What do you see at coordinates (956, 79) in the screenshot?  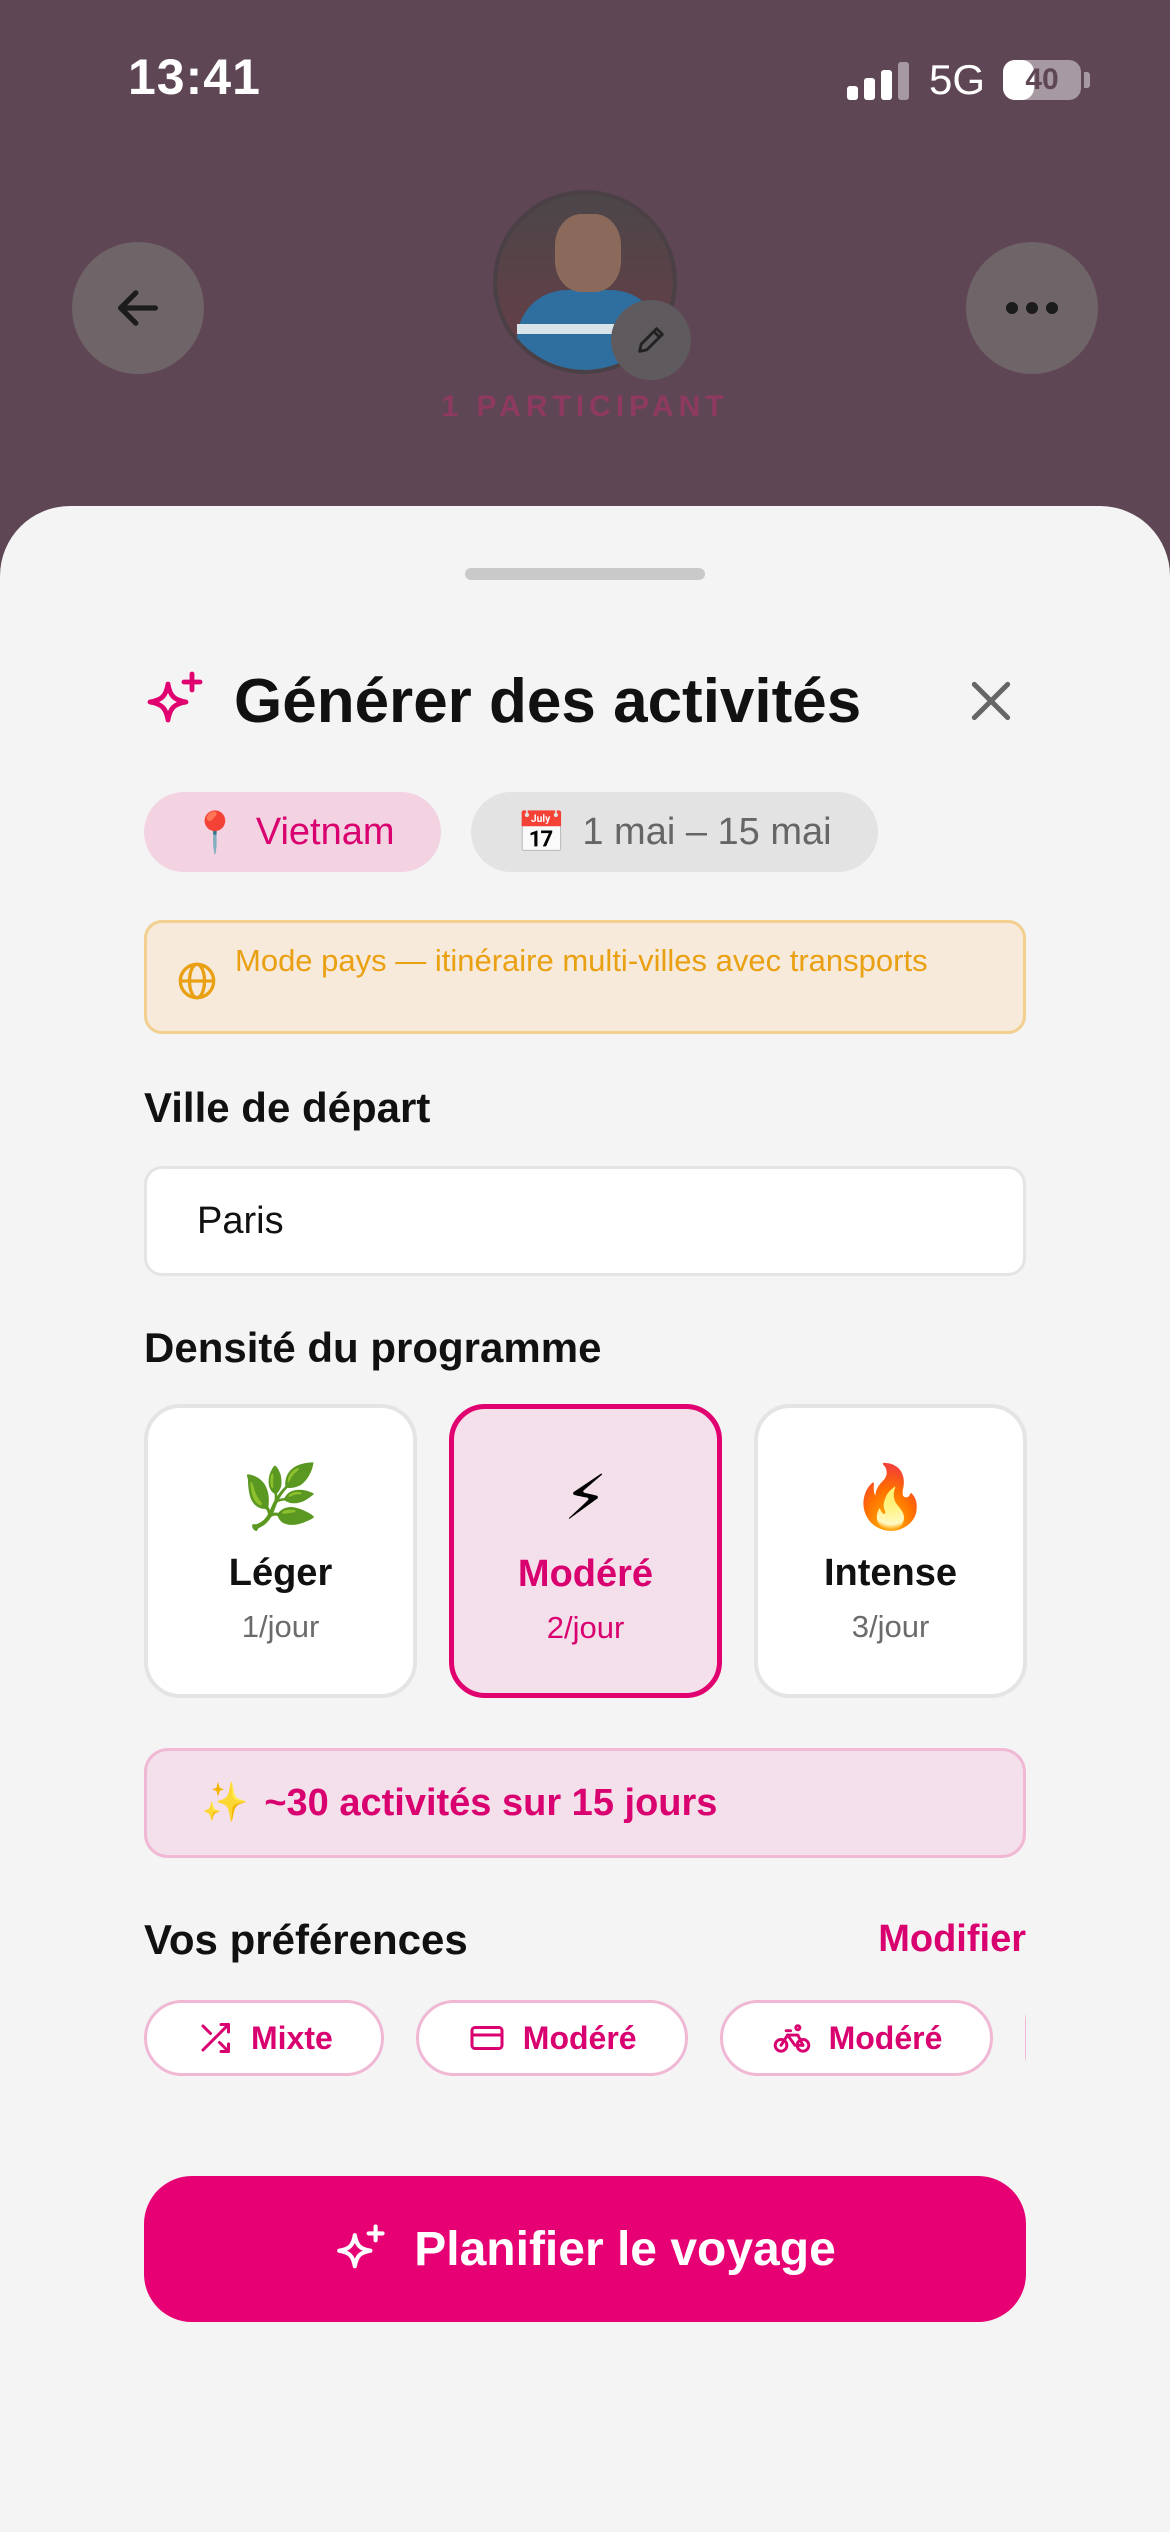 I see `network-type: 5G` at bounding box center [956, 79].